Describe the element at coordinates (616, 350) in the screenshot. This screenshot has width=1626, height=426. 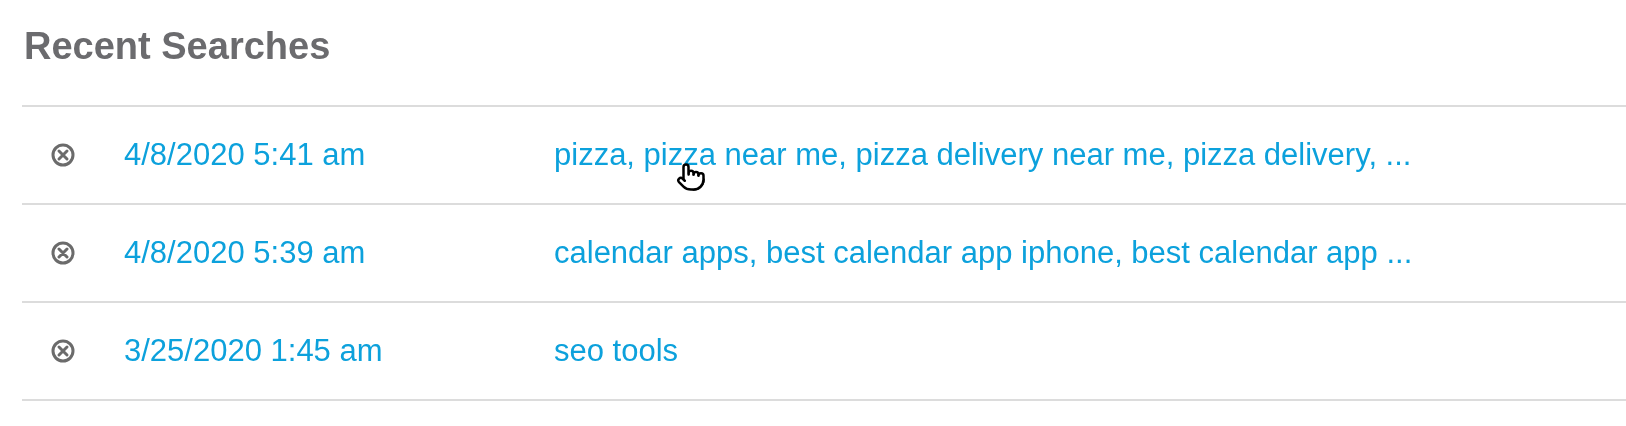
I see `search-keywords-link: seo tools` at that location.